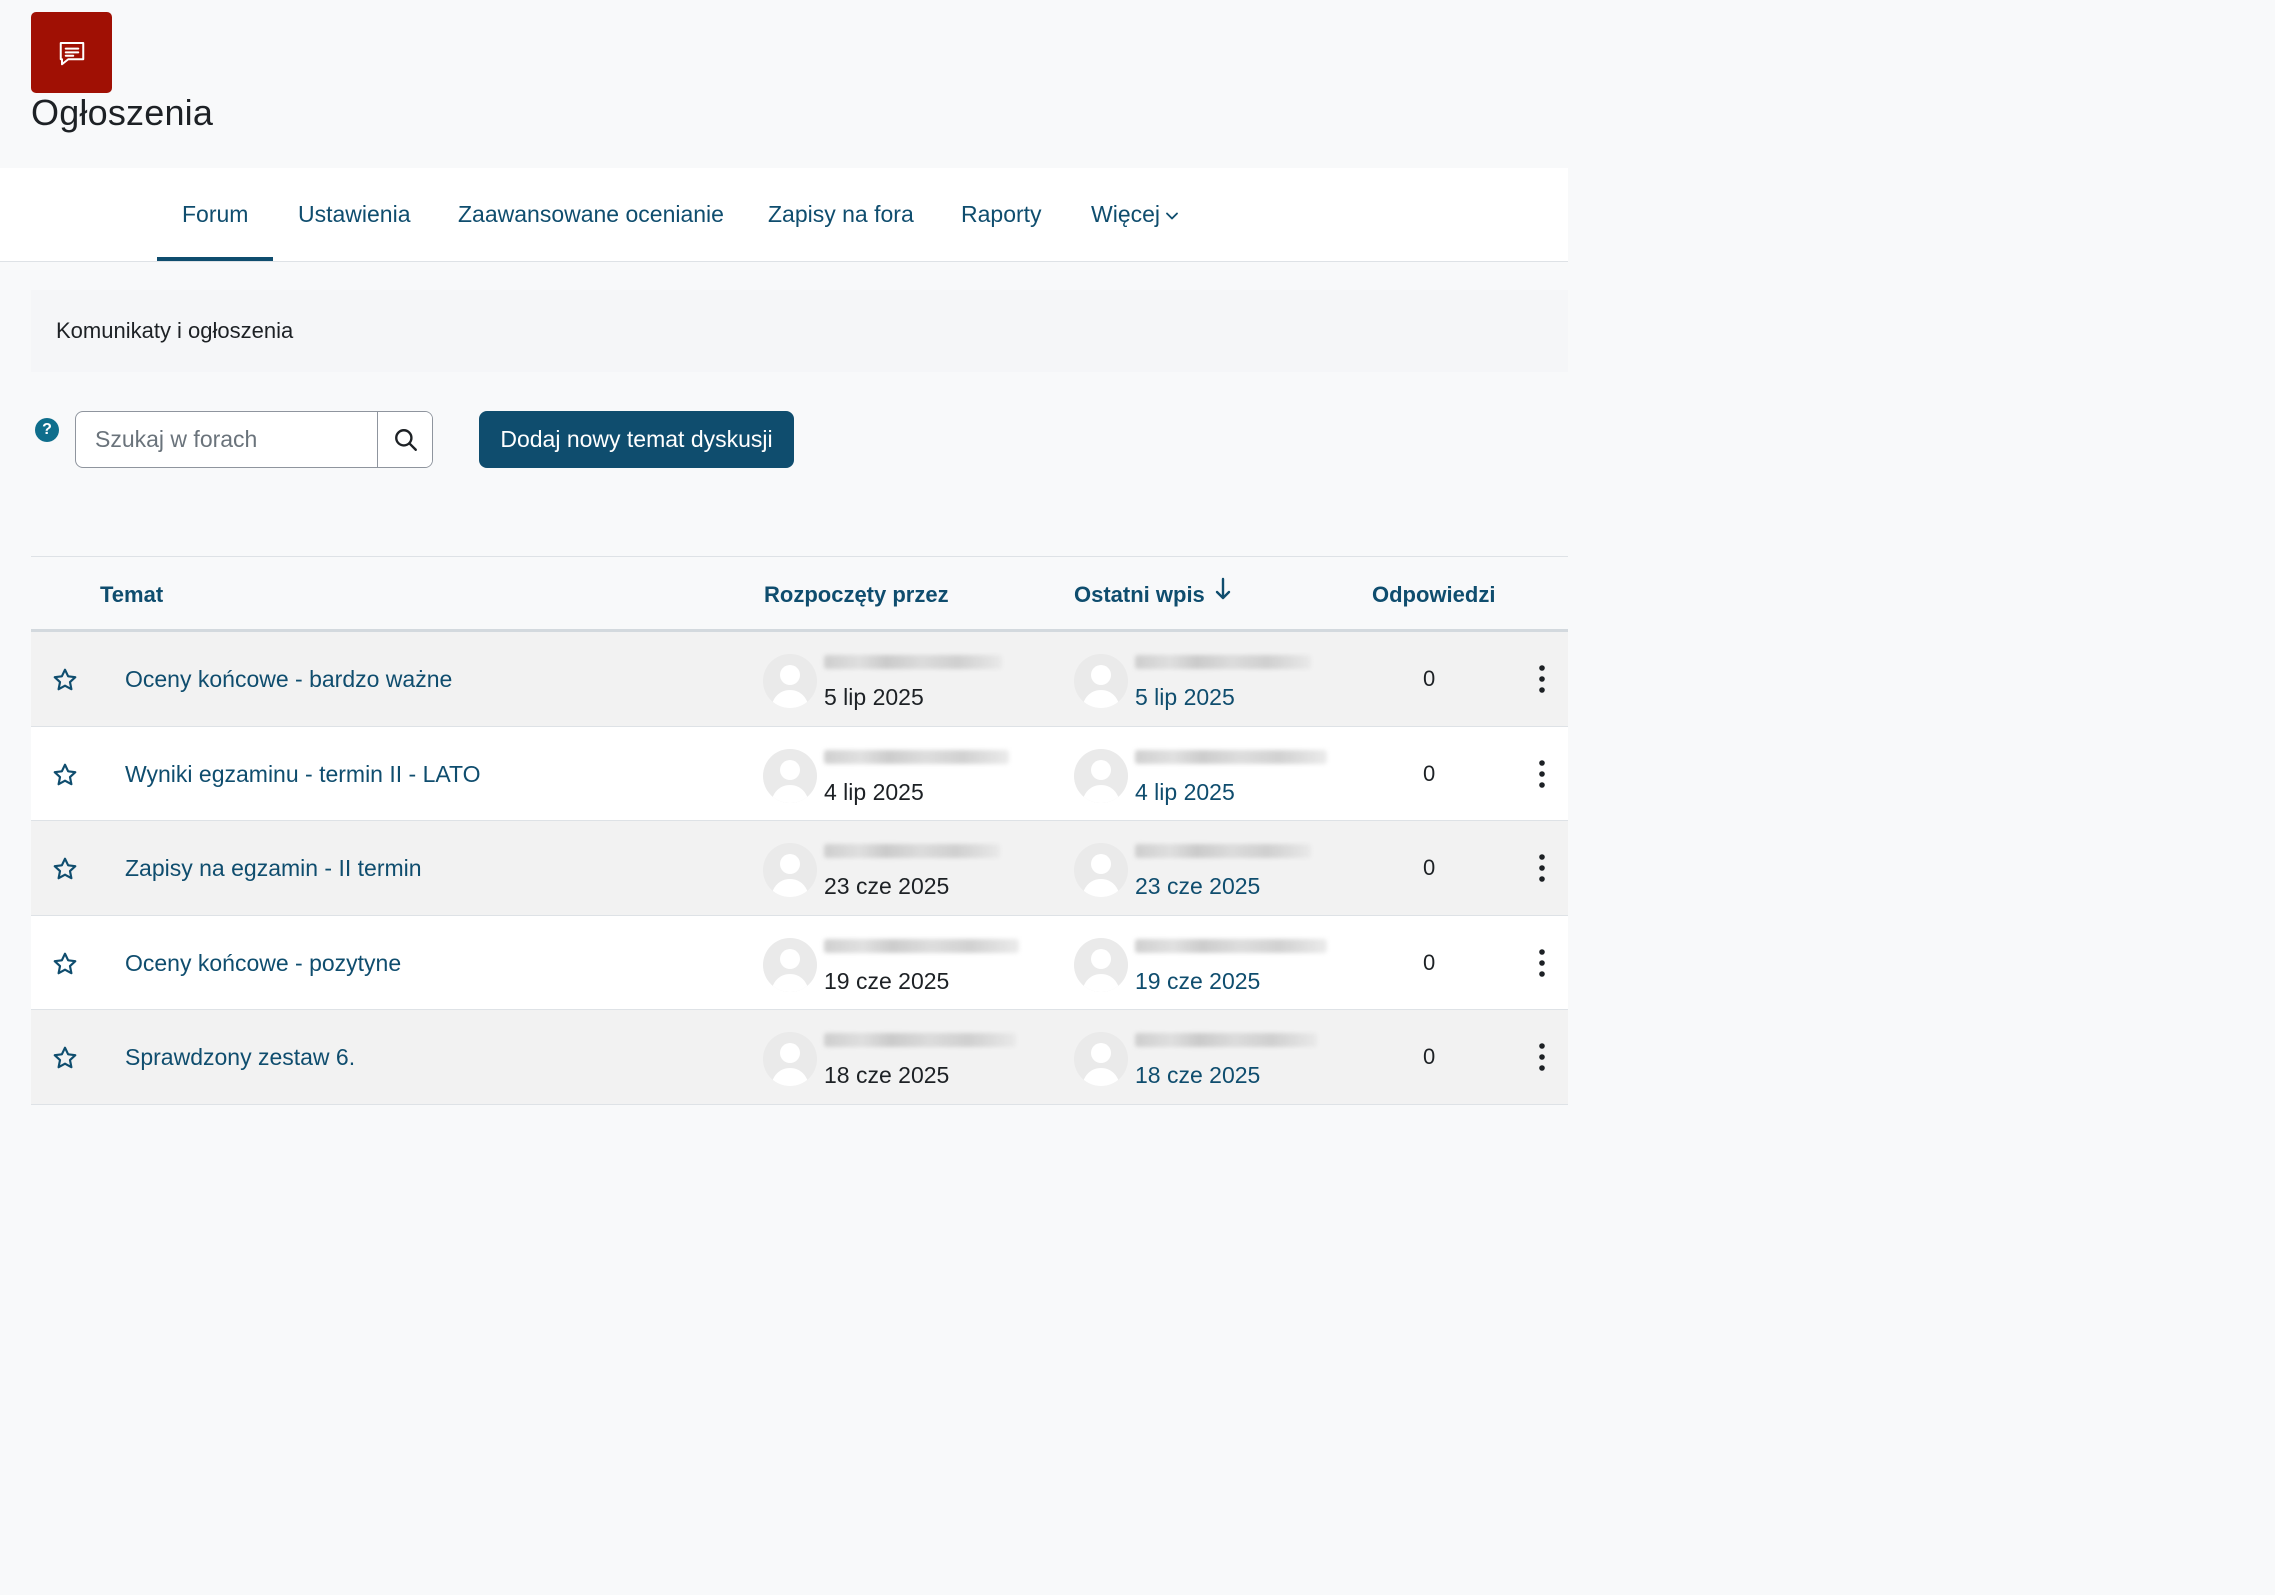  Describe the element at coordinates (240, 1057) in the screenshot. I see `topic-link: Sprawdzony zestaw 6.` at that location.